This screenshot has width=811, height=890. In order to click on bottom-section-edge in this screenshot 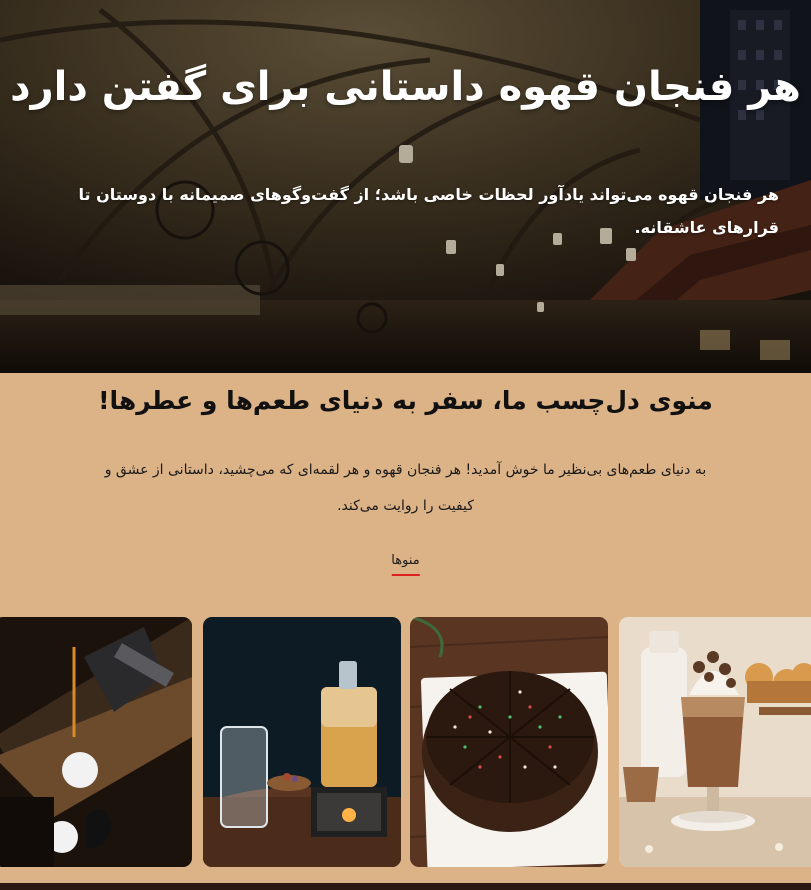, I will do `click(405, 886)`.